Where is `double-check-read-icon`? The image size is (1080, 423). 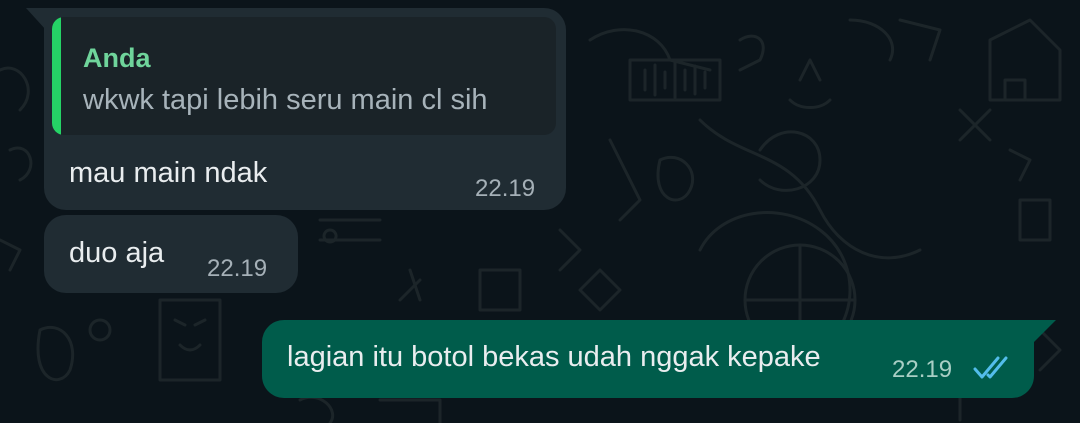 double-check-read-icon is located at coordinates (990, 367).